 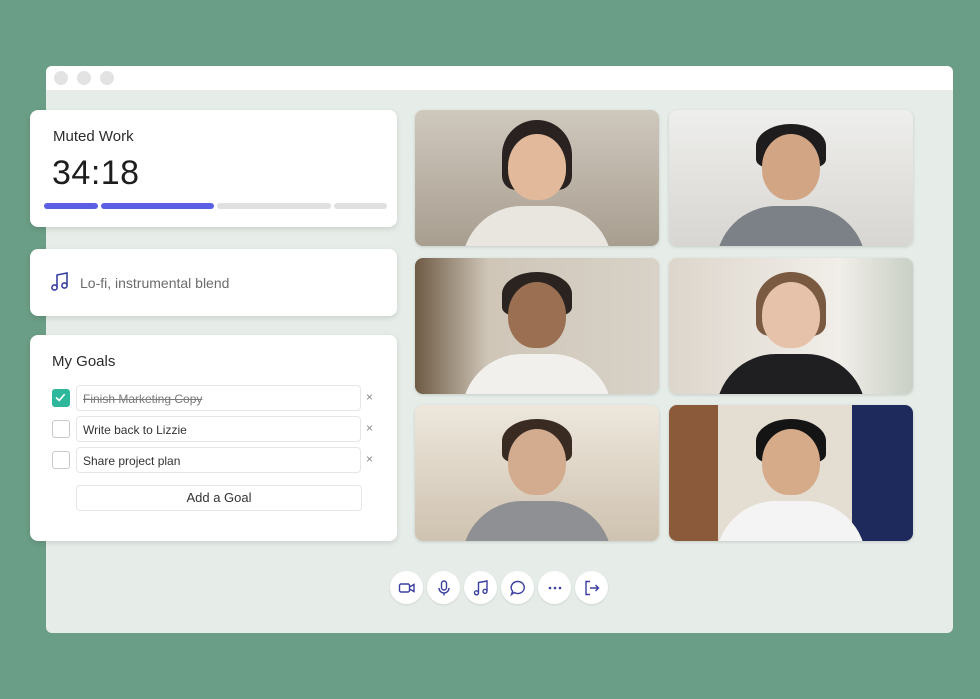 I want to click on goal-row: Share project plan ×, so click(x=217, y=460).